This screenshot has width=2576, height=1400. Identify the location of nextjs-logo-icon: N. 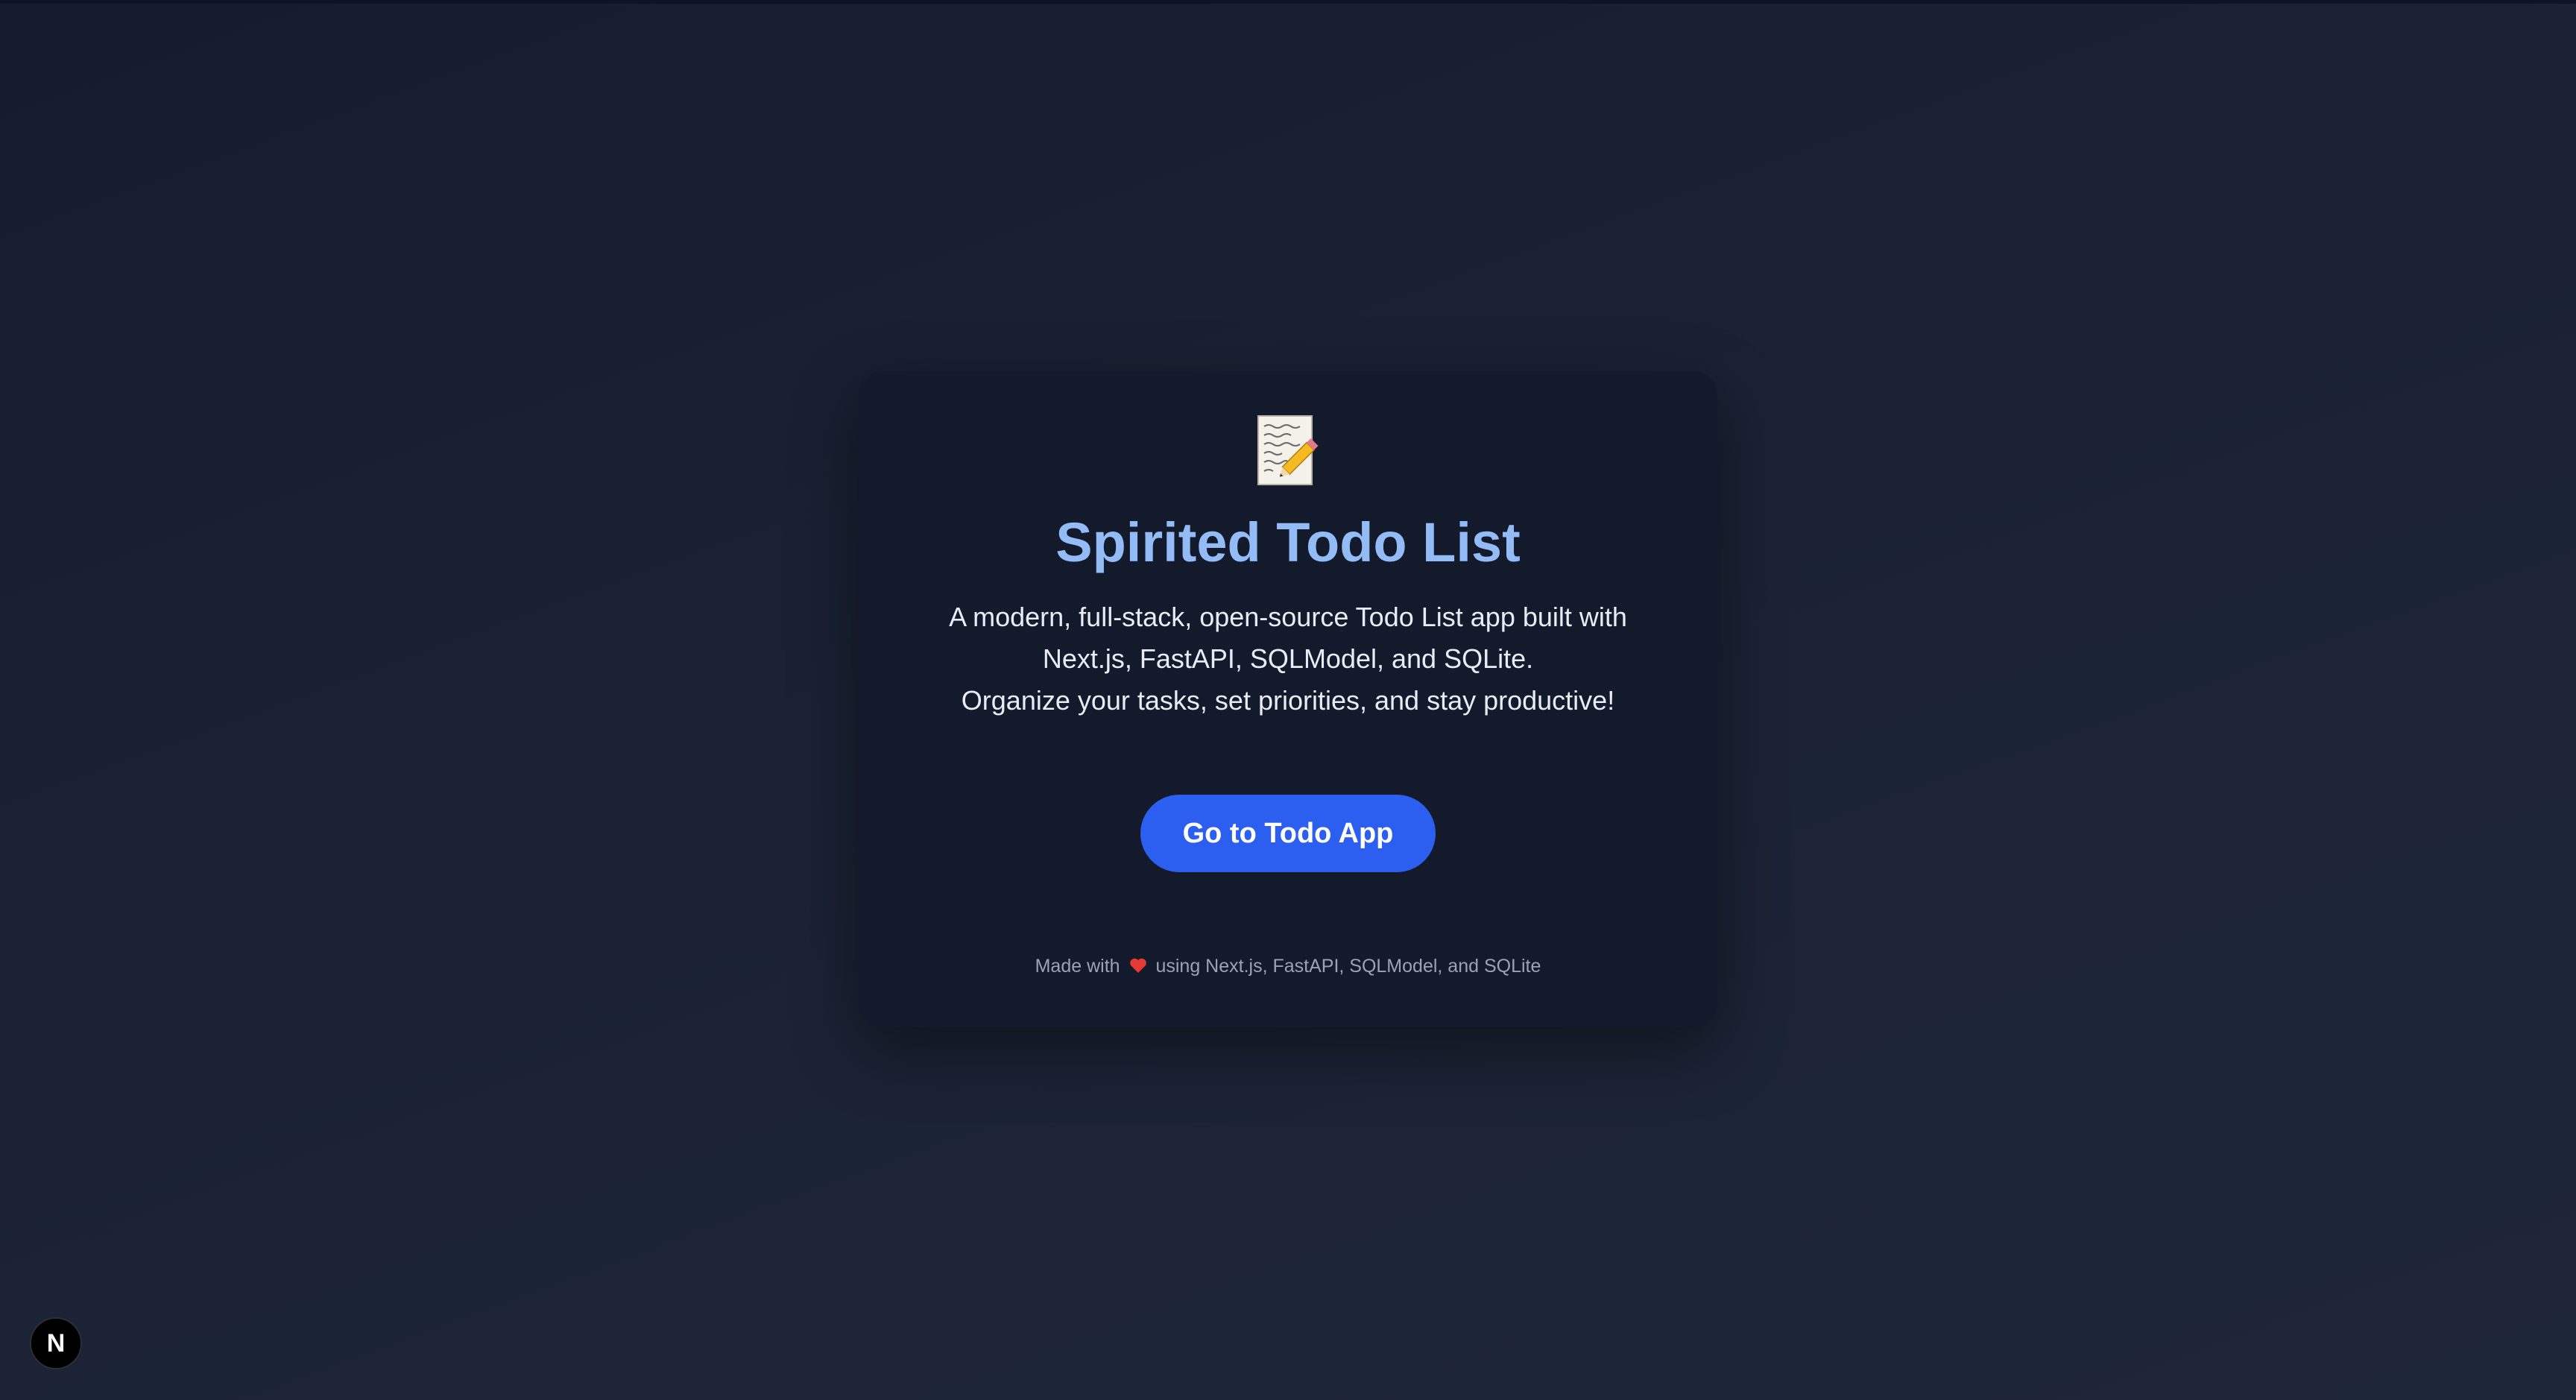
(56, 1343).